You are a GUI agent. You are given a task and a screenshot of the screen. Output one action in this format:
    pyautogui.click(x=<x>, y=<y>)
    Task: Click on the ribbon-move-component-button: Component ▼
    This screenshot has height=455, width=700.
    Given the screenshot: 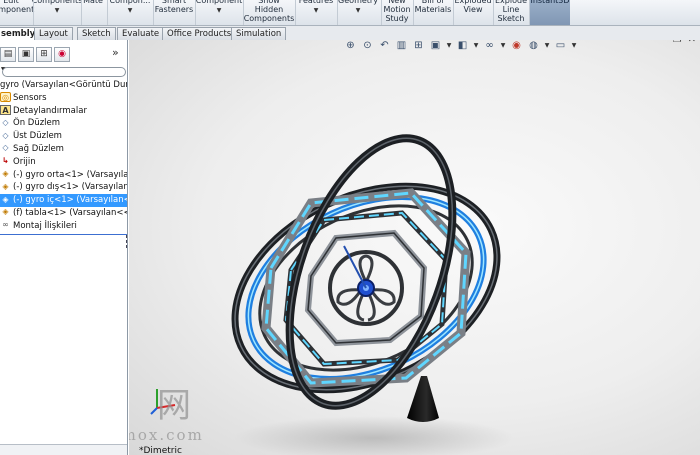 What is the action you would take?
    pyautogui.click(x=219, y=12)
    